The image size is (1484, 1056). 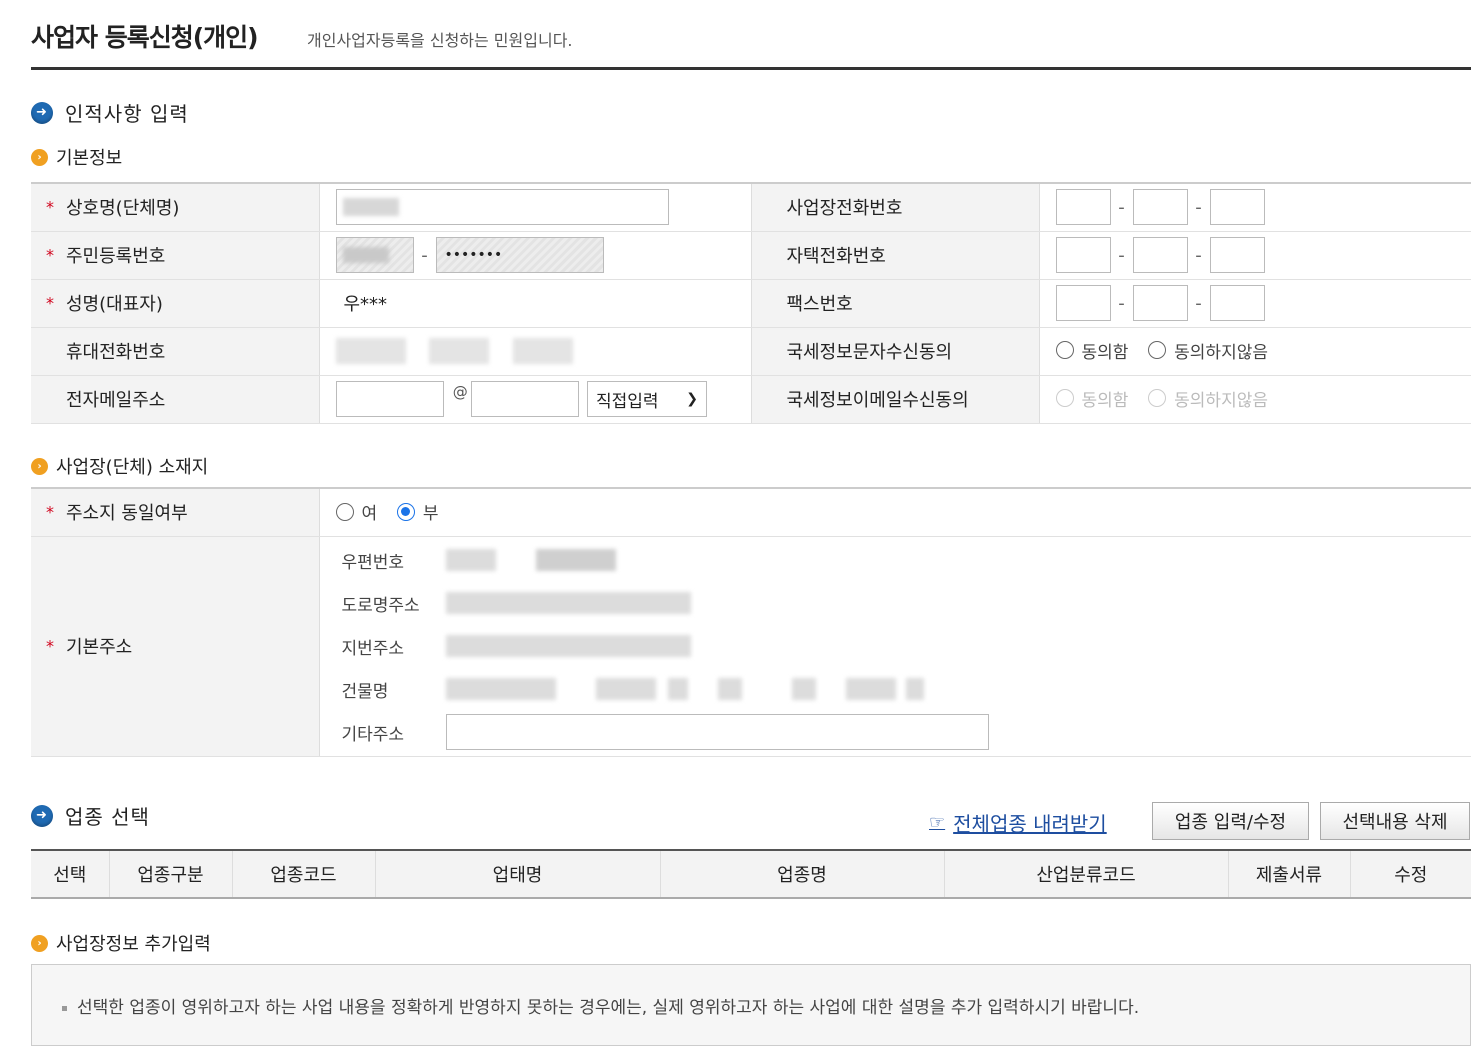 What do you see at coordinates (373, 734) in the screenshot?
I see `etc-address-label: 기타주소` at bounding box center [373, 734].